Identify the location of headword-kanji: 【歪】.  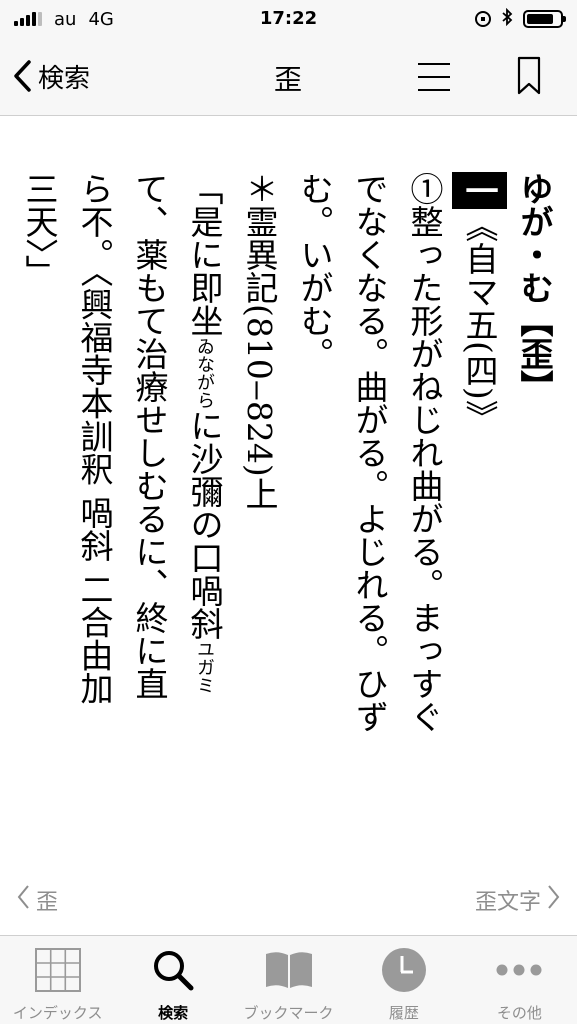
(534, 353).